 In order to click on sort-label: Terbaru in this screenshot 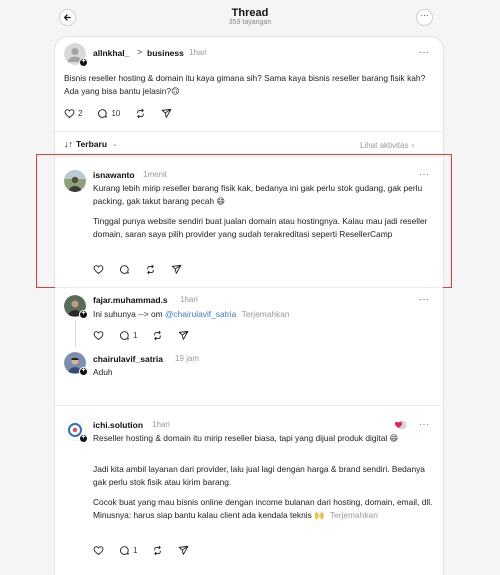, I will do `click(92, 144)`.